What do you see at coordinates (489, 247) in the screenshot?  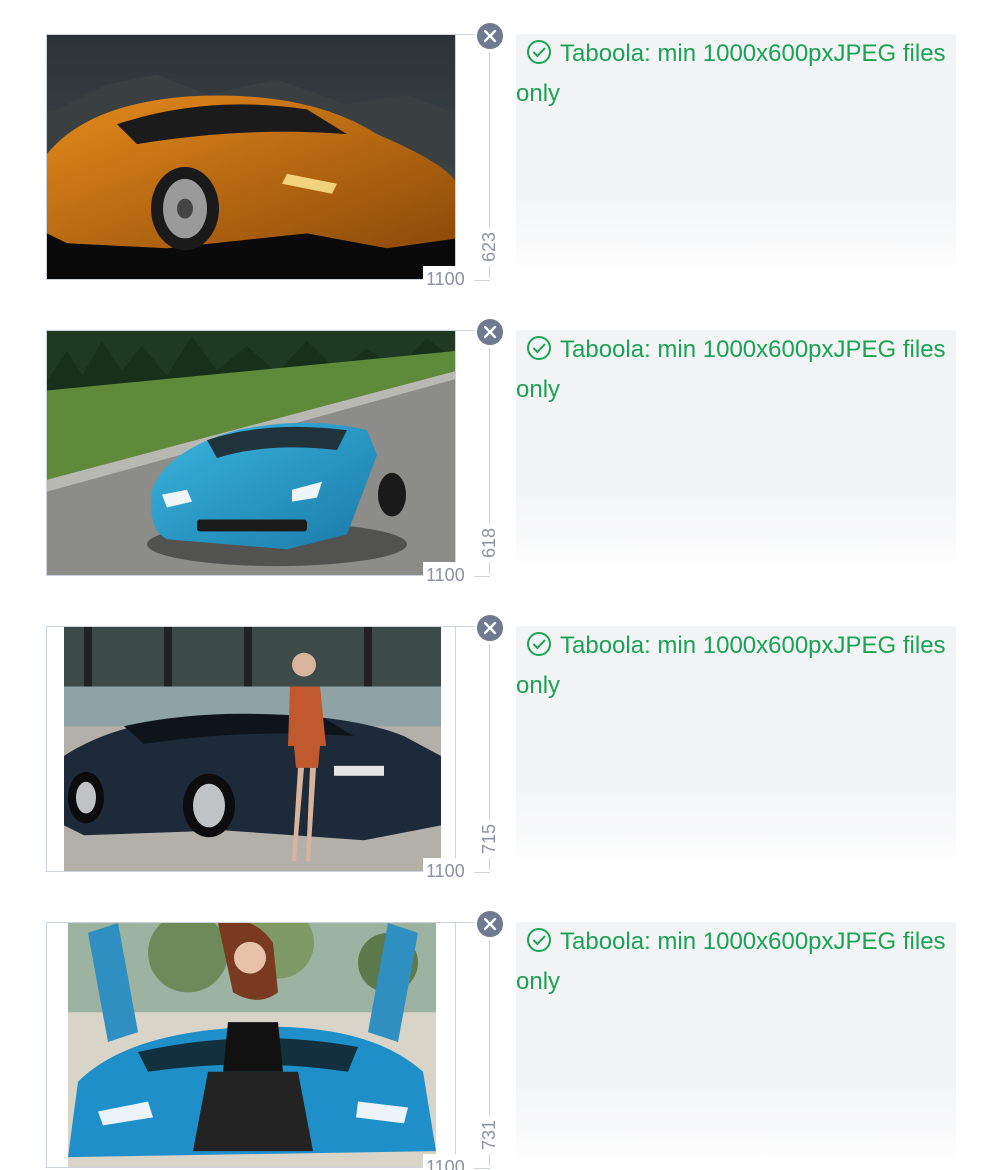 I see `image-height-label: 623` at bounding box center [489, 247].